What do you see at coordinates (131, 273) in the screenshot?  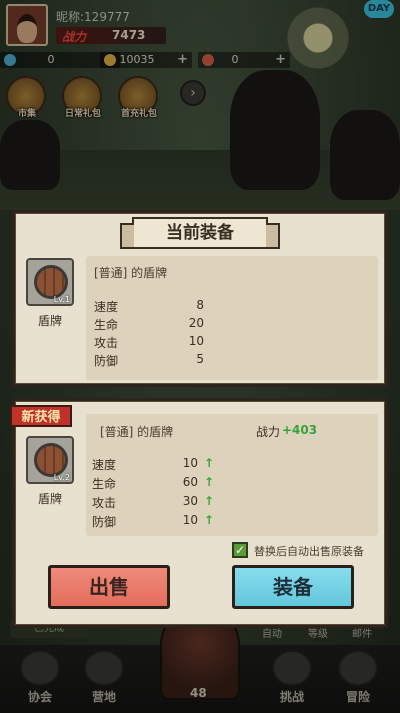 I see `current-item-name: [普通] 的盾牌` at bounding box center [131, 273].